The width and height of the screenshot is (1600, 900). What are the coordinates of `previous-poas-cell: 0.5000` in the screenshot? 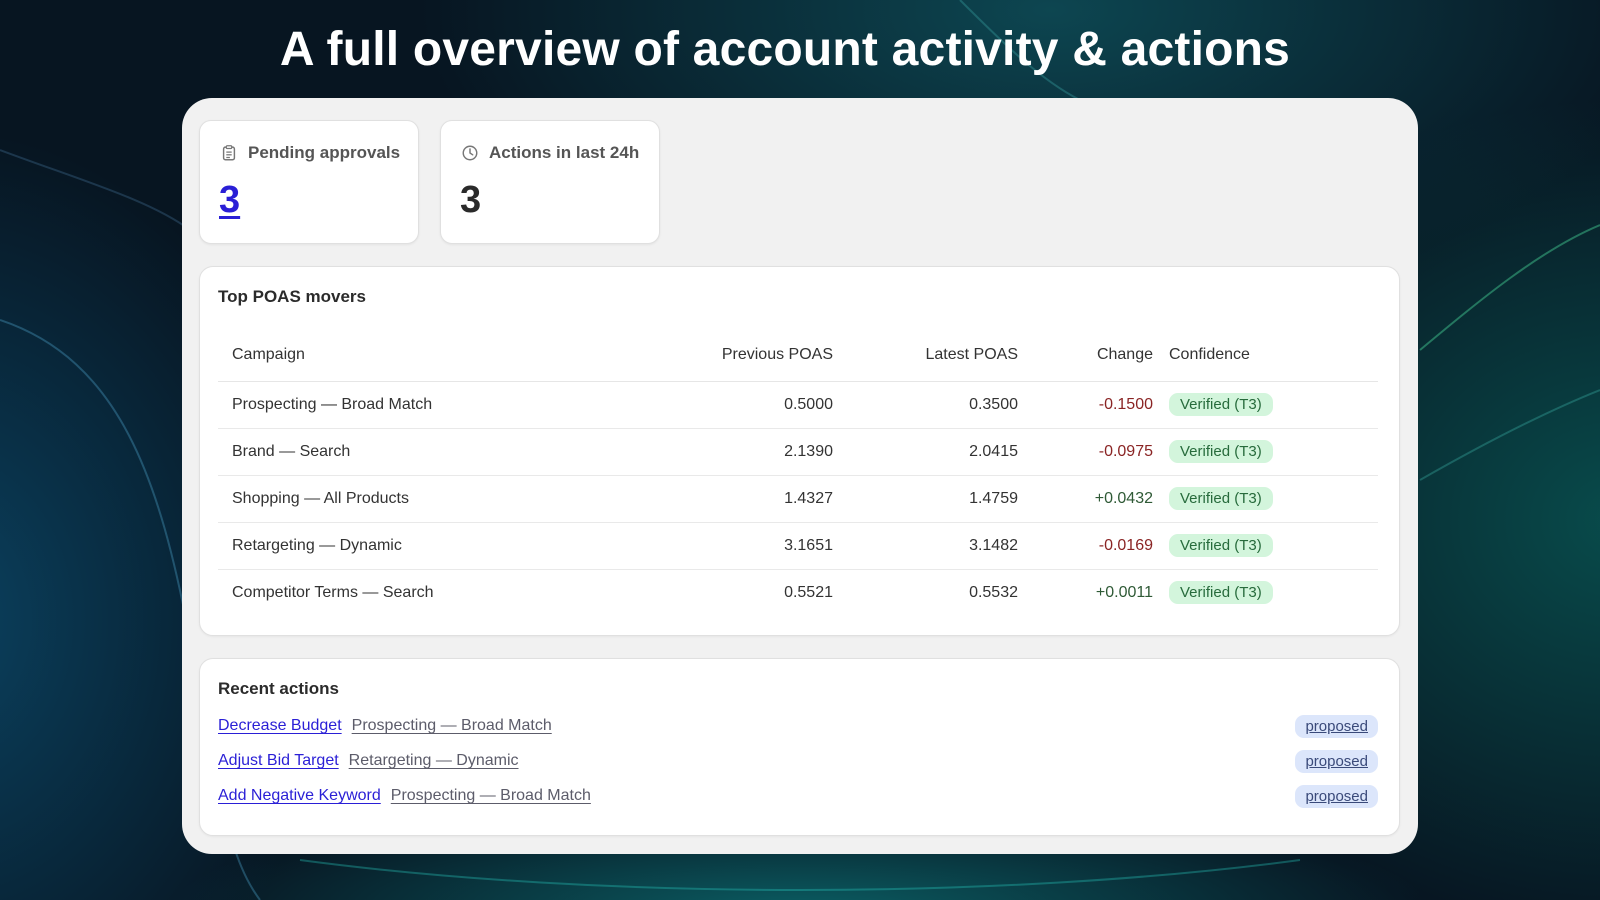 It's located at (740, 405).